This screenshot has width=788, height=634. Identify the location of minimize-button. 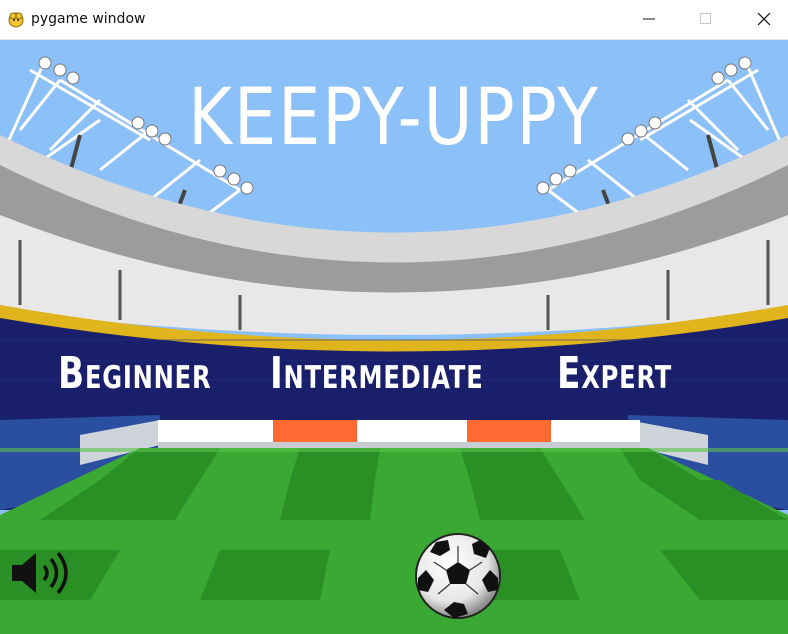
(649, 19).